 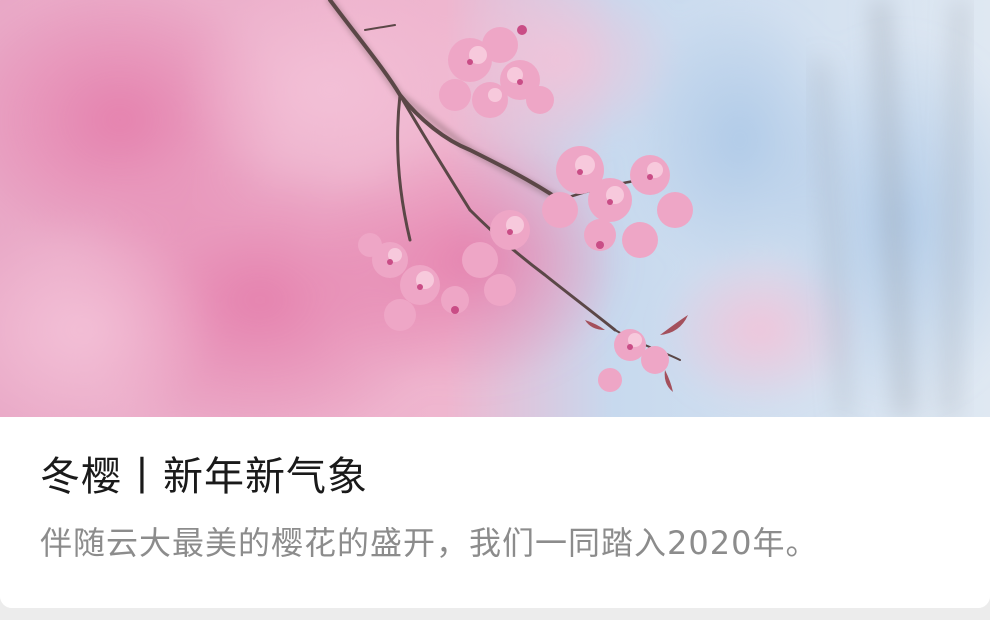 What do you see at coordinates (204, 477) in the screenshot?
I see `article-title: 冬樱丨新年新气象` at bounding box center [204, 477].